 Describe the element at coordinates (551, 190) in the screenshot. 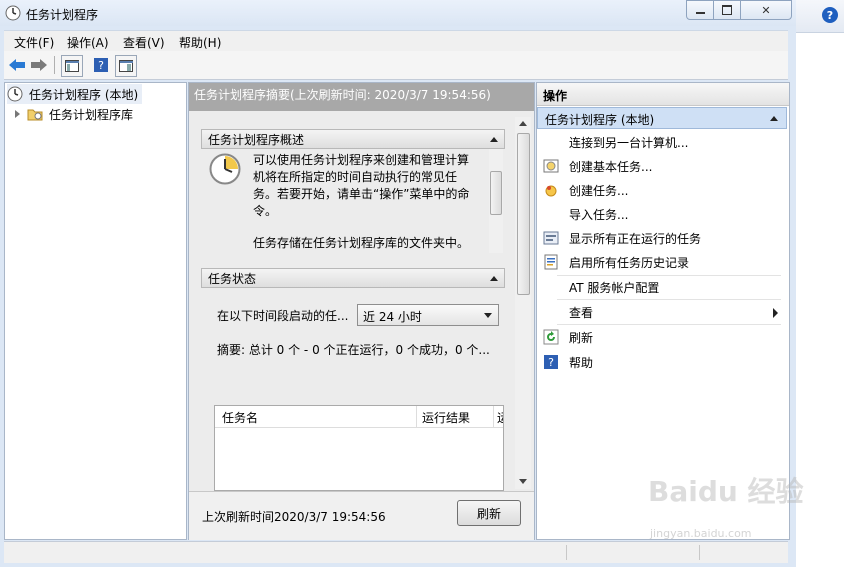

I see `create-task-icon` at that location.